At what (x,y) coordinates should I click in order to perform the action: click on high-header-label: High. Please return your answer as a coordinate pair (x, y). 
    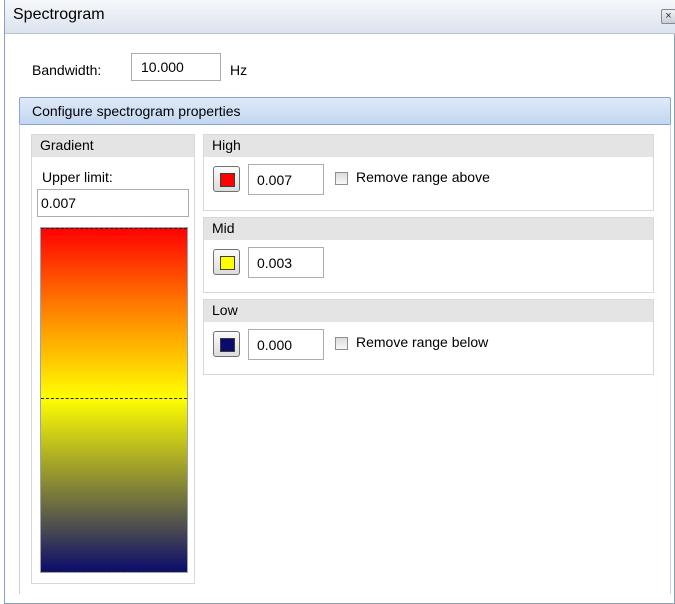
    Looking at the image, I should click on (226, 145).